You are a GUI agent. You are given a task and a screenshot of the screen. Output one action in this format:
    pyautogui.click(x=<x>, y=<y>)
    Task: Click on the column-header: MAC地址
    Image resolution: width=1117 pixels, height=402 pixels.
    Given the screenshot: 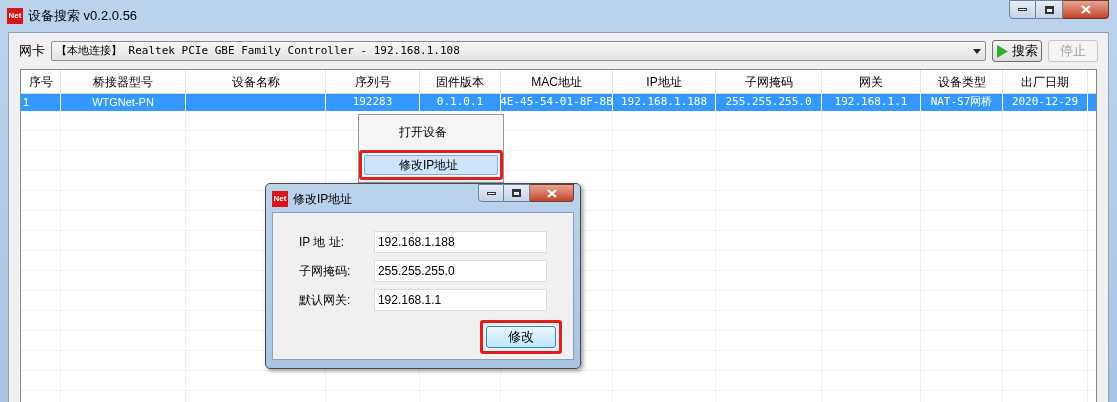 What is the action you would take?
    pyautogui.click(x=557, y=81)
    